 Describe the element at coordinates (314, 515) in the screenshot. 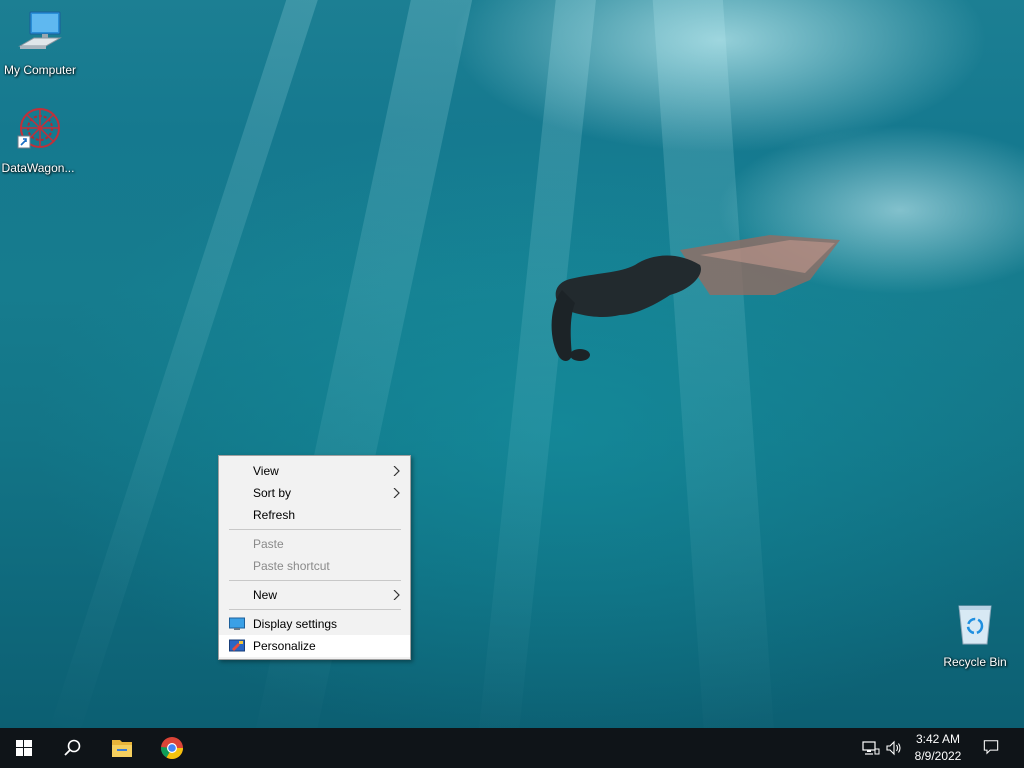

I see `menu-item-refresh: Refresh` at that location.